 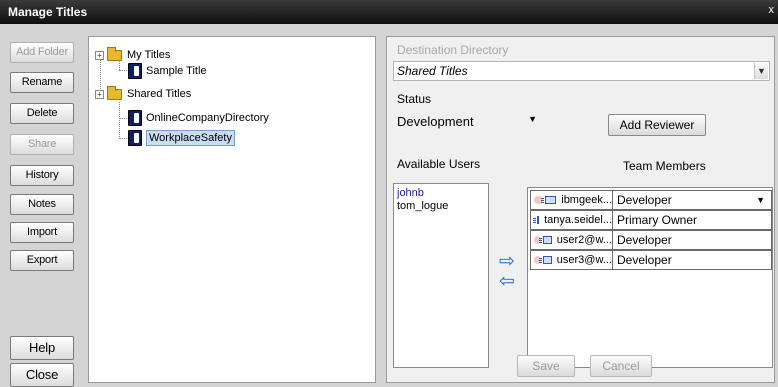 I want to click on tree-node-label: Sample Title, so click(x=176, y=71).